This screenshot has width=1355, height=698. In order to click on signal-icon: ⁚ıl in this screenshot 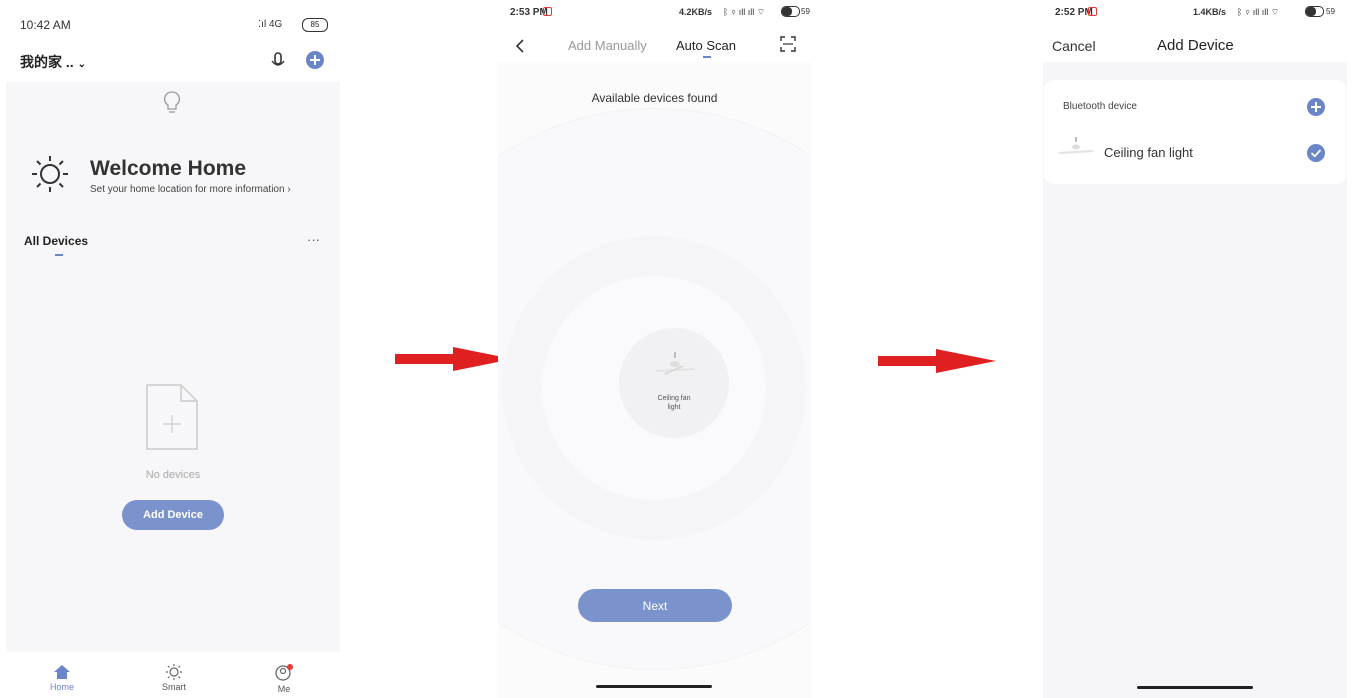, I will do `click(263, 24)`.